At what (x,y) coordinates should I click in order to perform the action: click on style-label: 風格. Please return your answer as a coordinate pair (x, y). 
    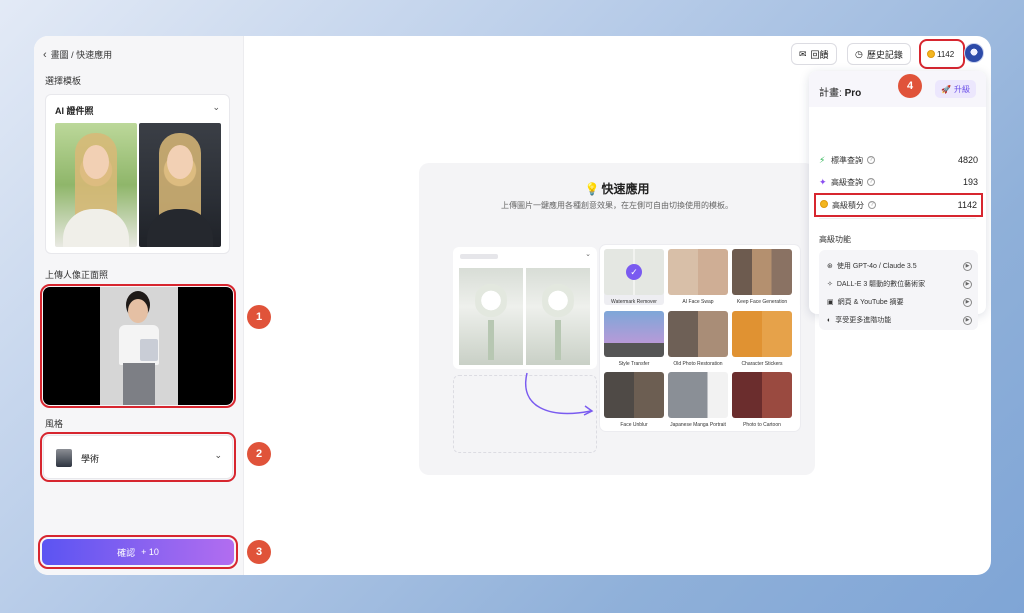
    Looking at the image, I should click on (54, 424).